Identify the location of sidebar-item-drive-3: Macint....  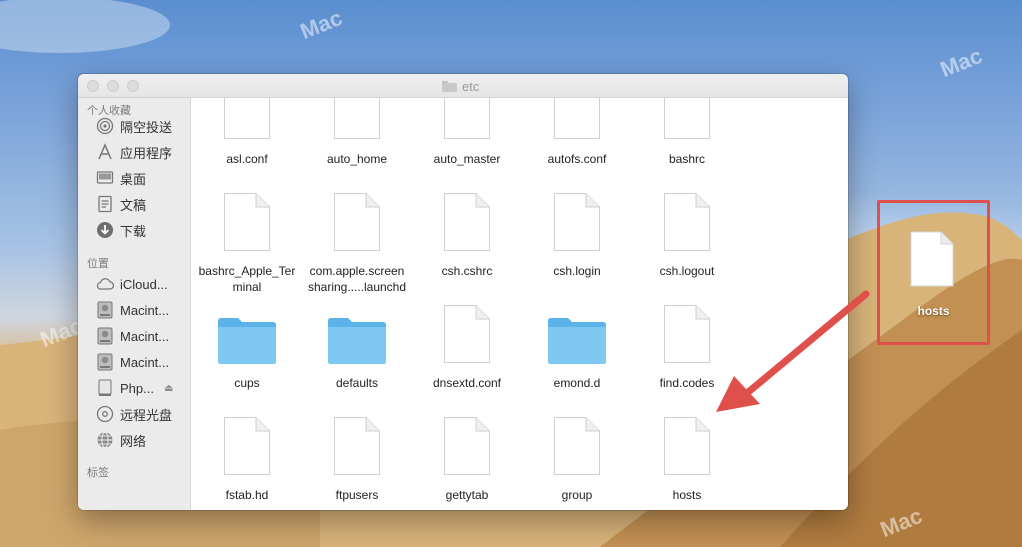
(141, 362).